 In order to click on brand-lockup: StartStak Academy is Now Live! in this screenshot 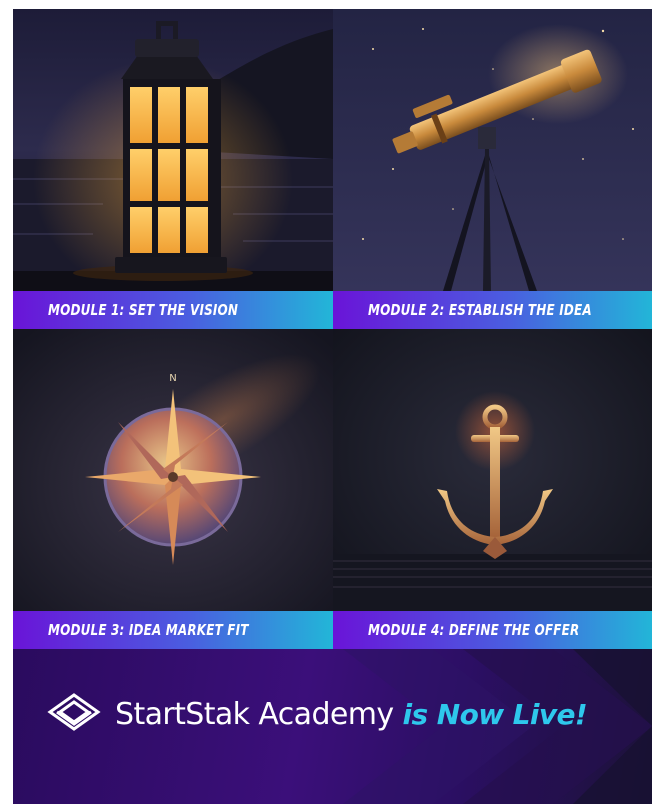, I will do `click(316, 714)`.